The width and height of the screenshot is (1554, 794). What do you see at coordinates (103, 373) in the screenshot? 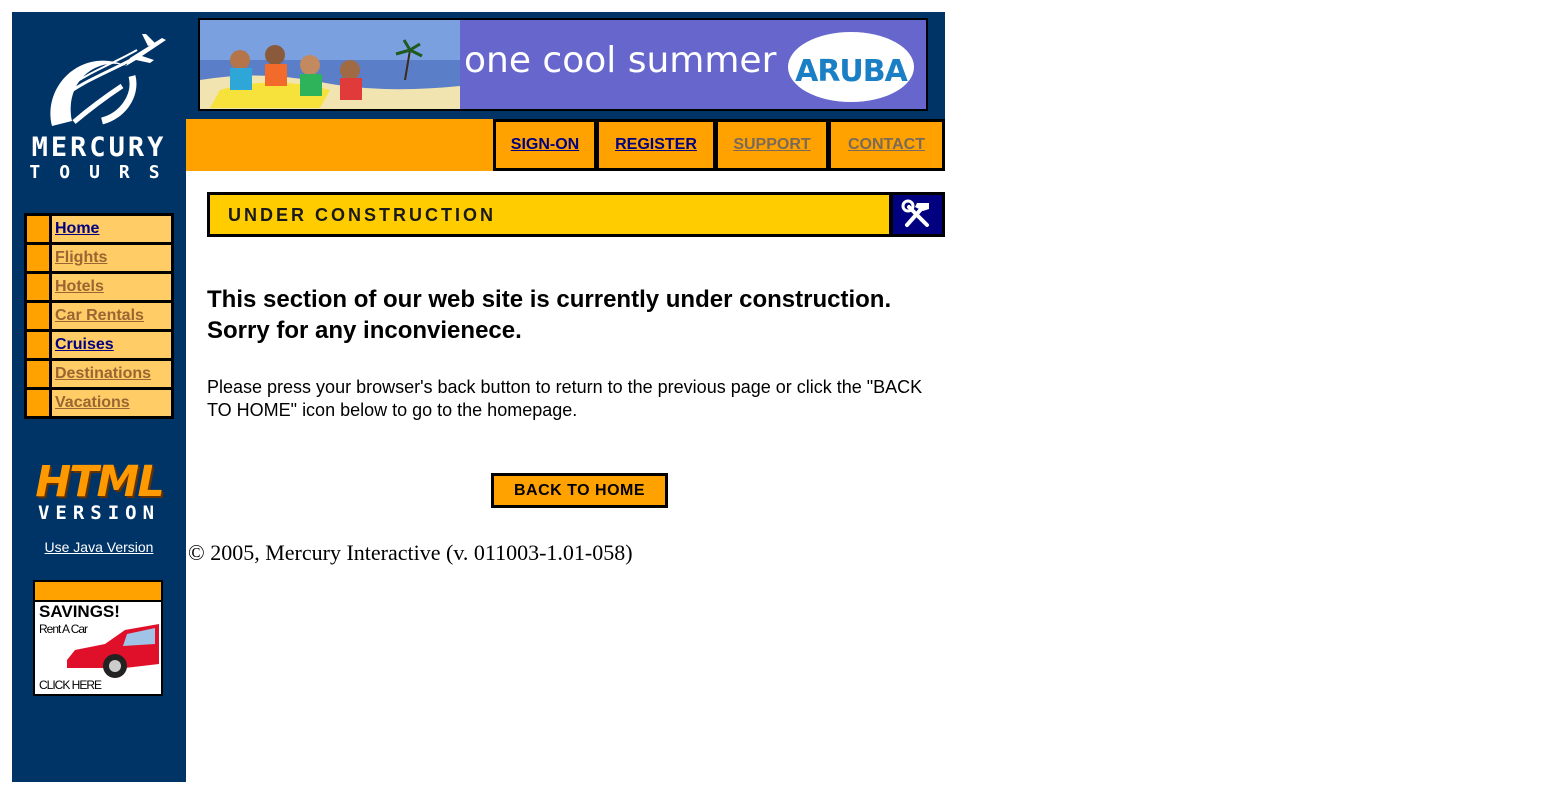
I see `nav-link-destinations: Destinations` at bounding box center [103, 373].